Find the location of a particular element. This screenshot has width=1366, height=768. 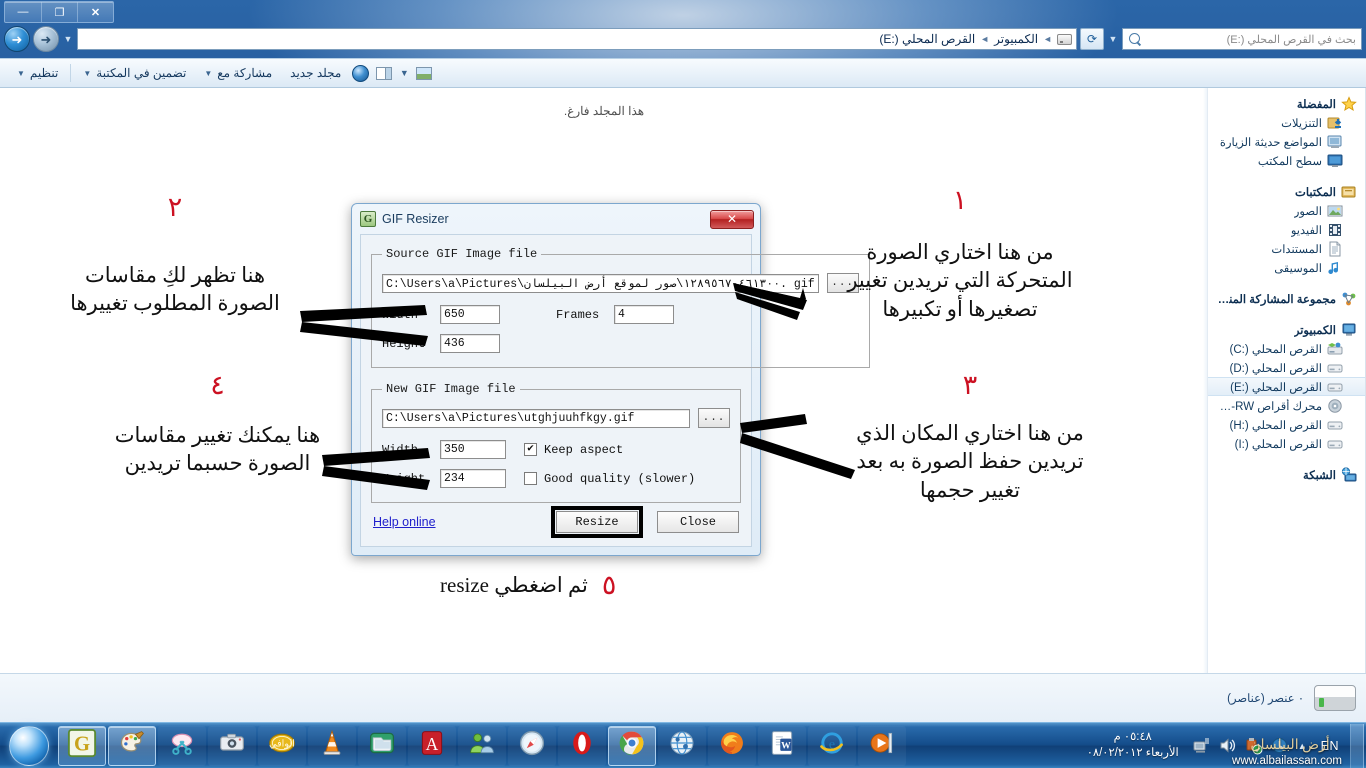

sidebar-item-videos: الفيديو is located at coordinates (1286, 229).